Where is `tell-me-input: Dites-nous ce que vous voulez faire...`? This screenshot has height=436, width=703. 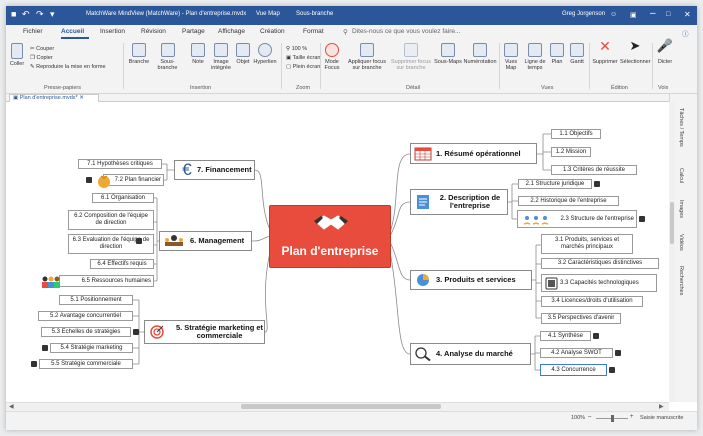
tell-me-input: Dites-nous ce que vous voulez faire... is located at coordinates (406, 31).